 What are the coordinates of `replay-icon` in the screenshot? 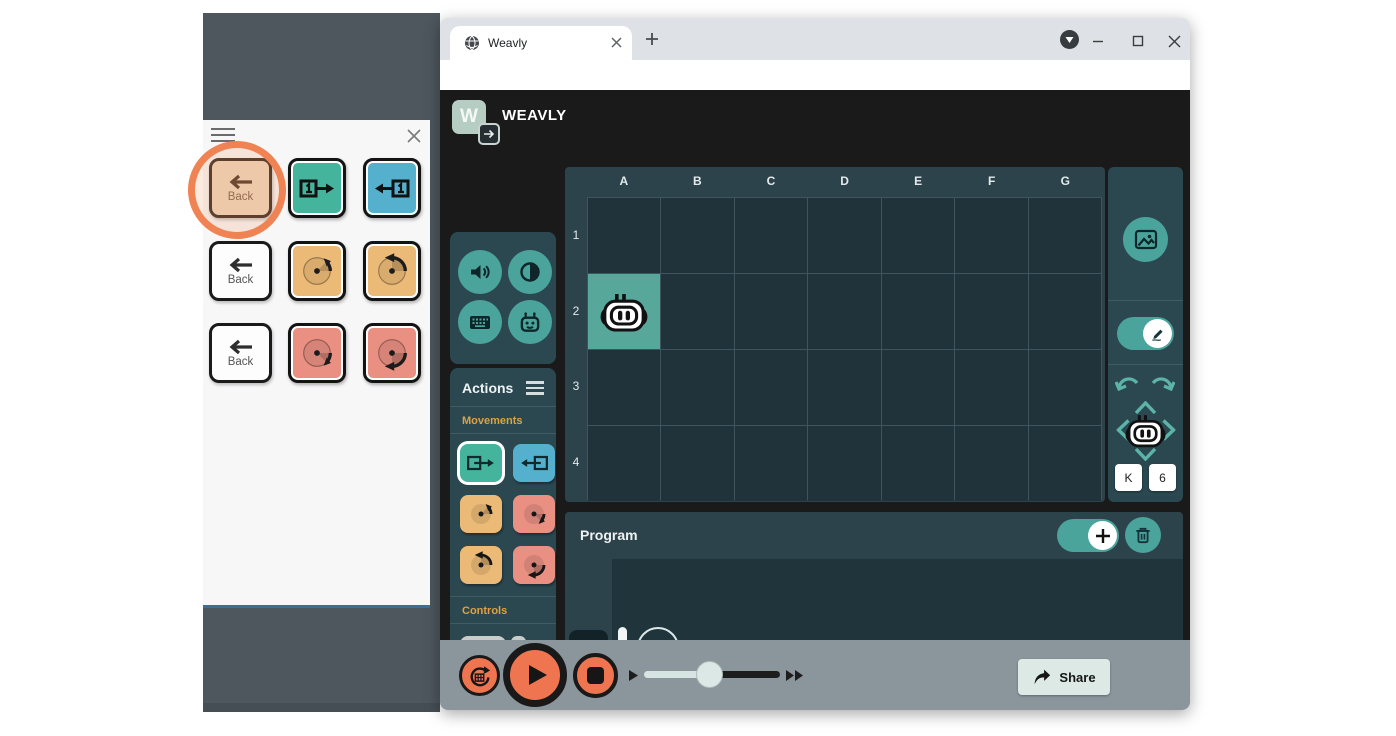 It's located at (480, 675).